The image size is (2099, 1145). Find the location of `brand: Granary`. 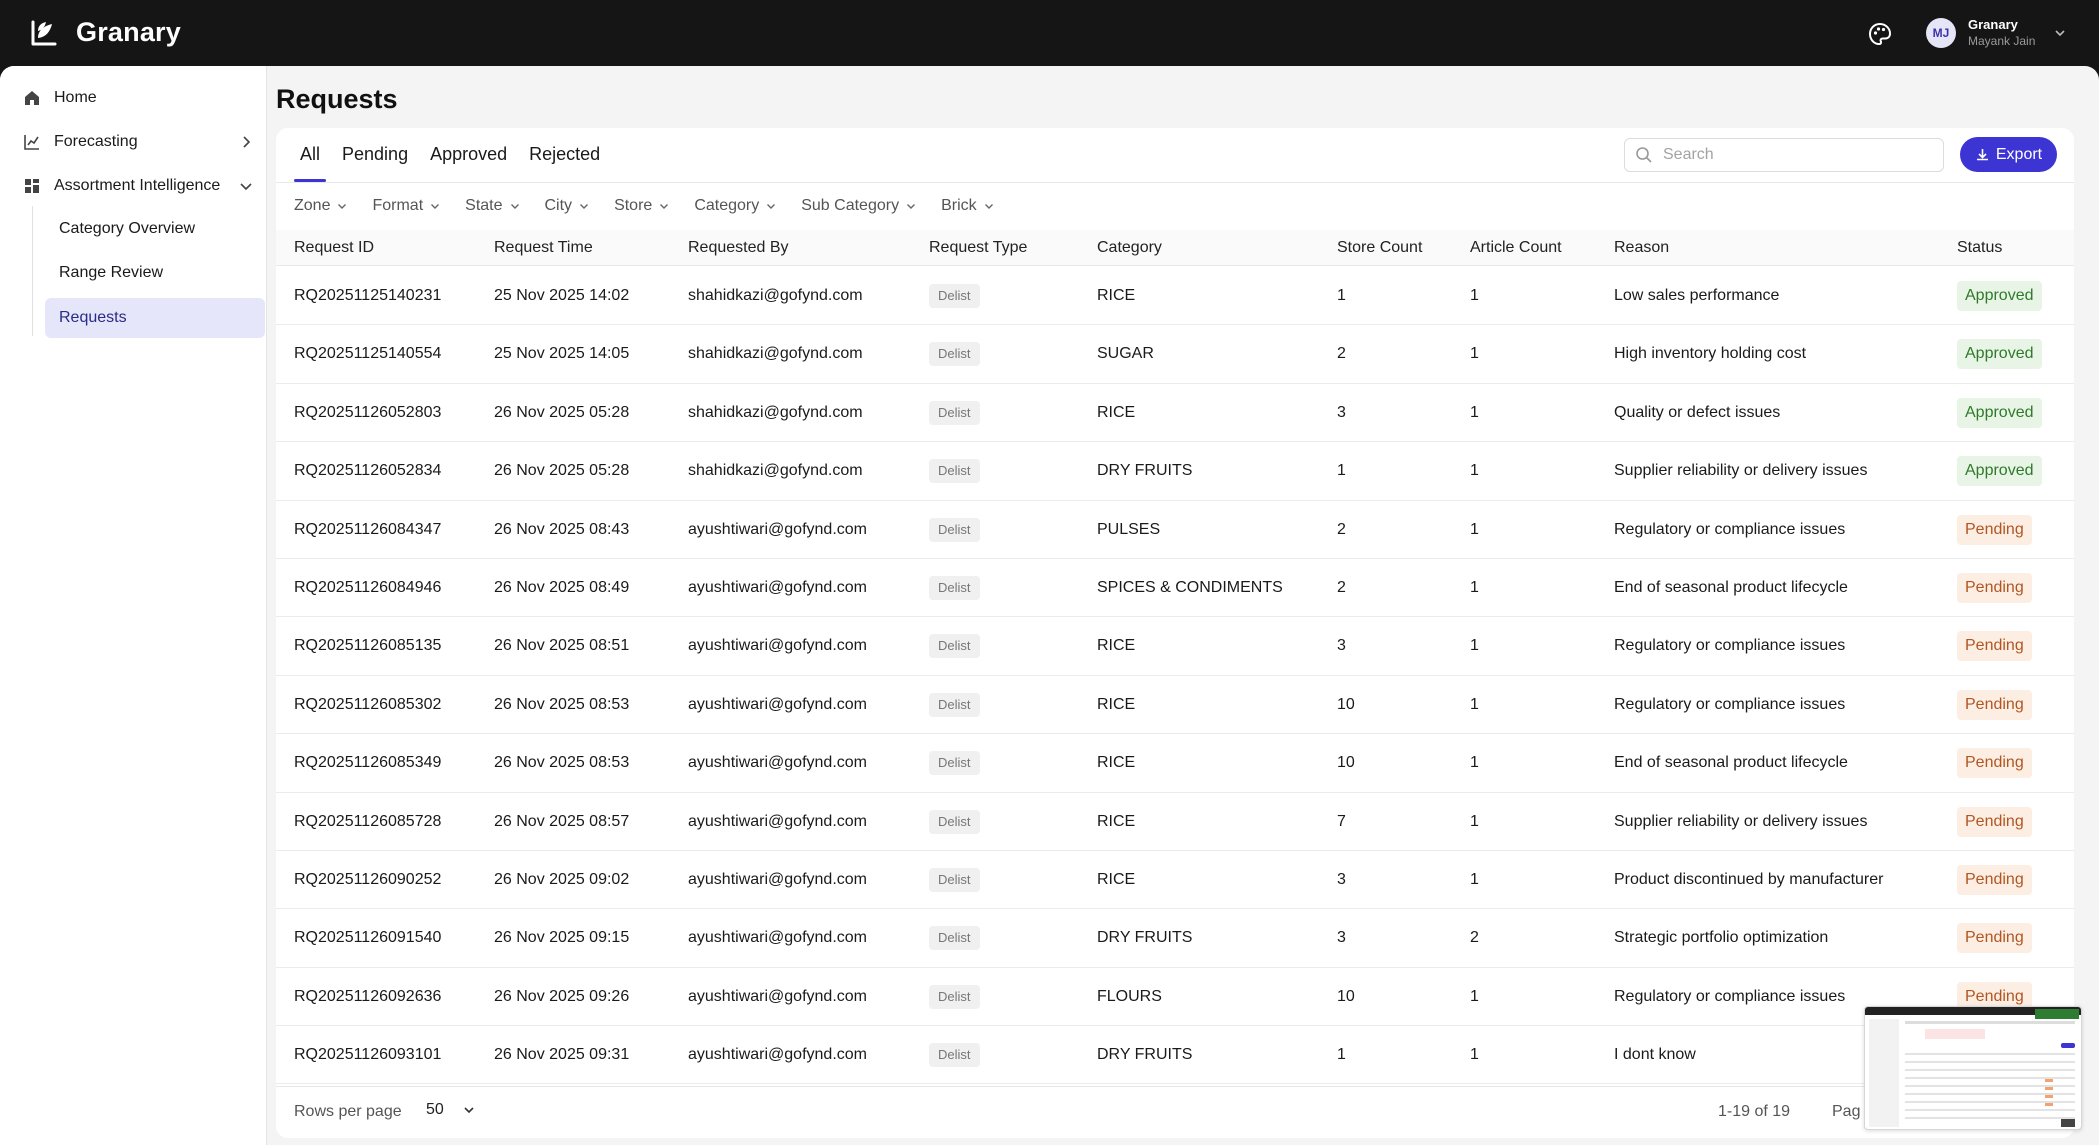

brand: Granary is located at coordinates (104, 32).